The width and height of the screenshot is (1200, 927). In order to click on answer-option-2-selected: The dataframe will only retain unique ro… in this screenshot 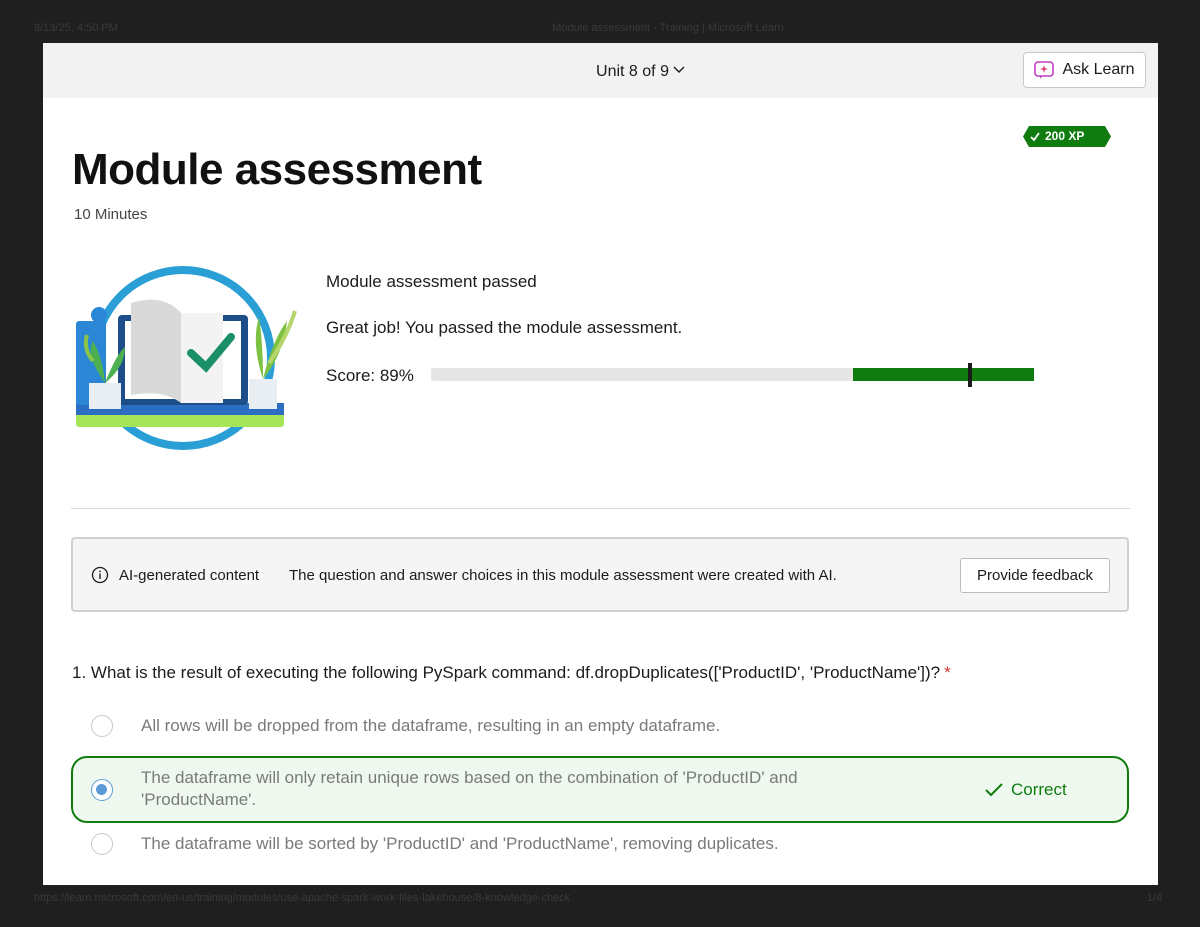, I will do `click(600, 789)`.